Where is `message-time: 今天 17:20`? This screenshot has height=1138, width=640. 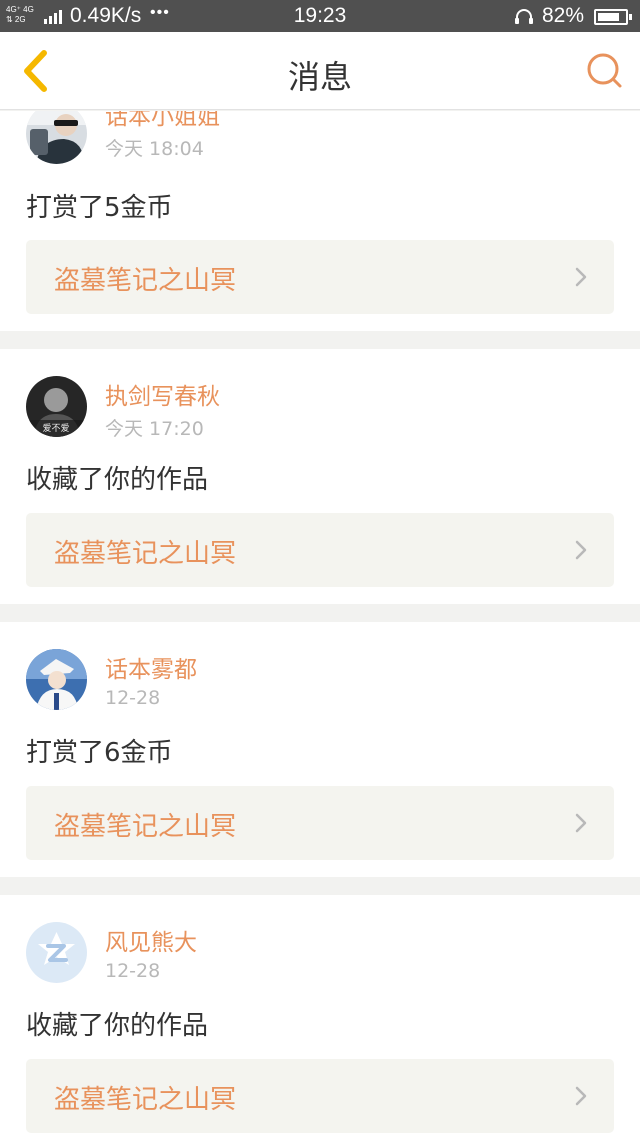 message-time: 今天 17:20 is located at coordinates (154, 429).